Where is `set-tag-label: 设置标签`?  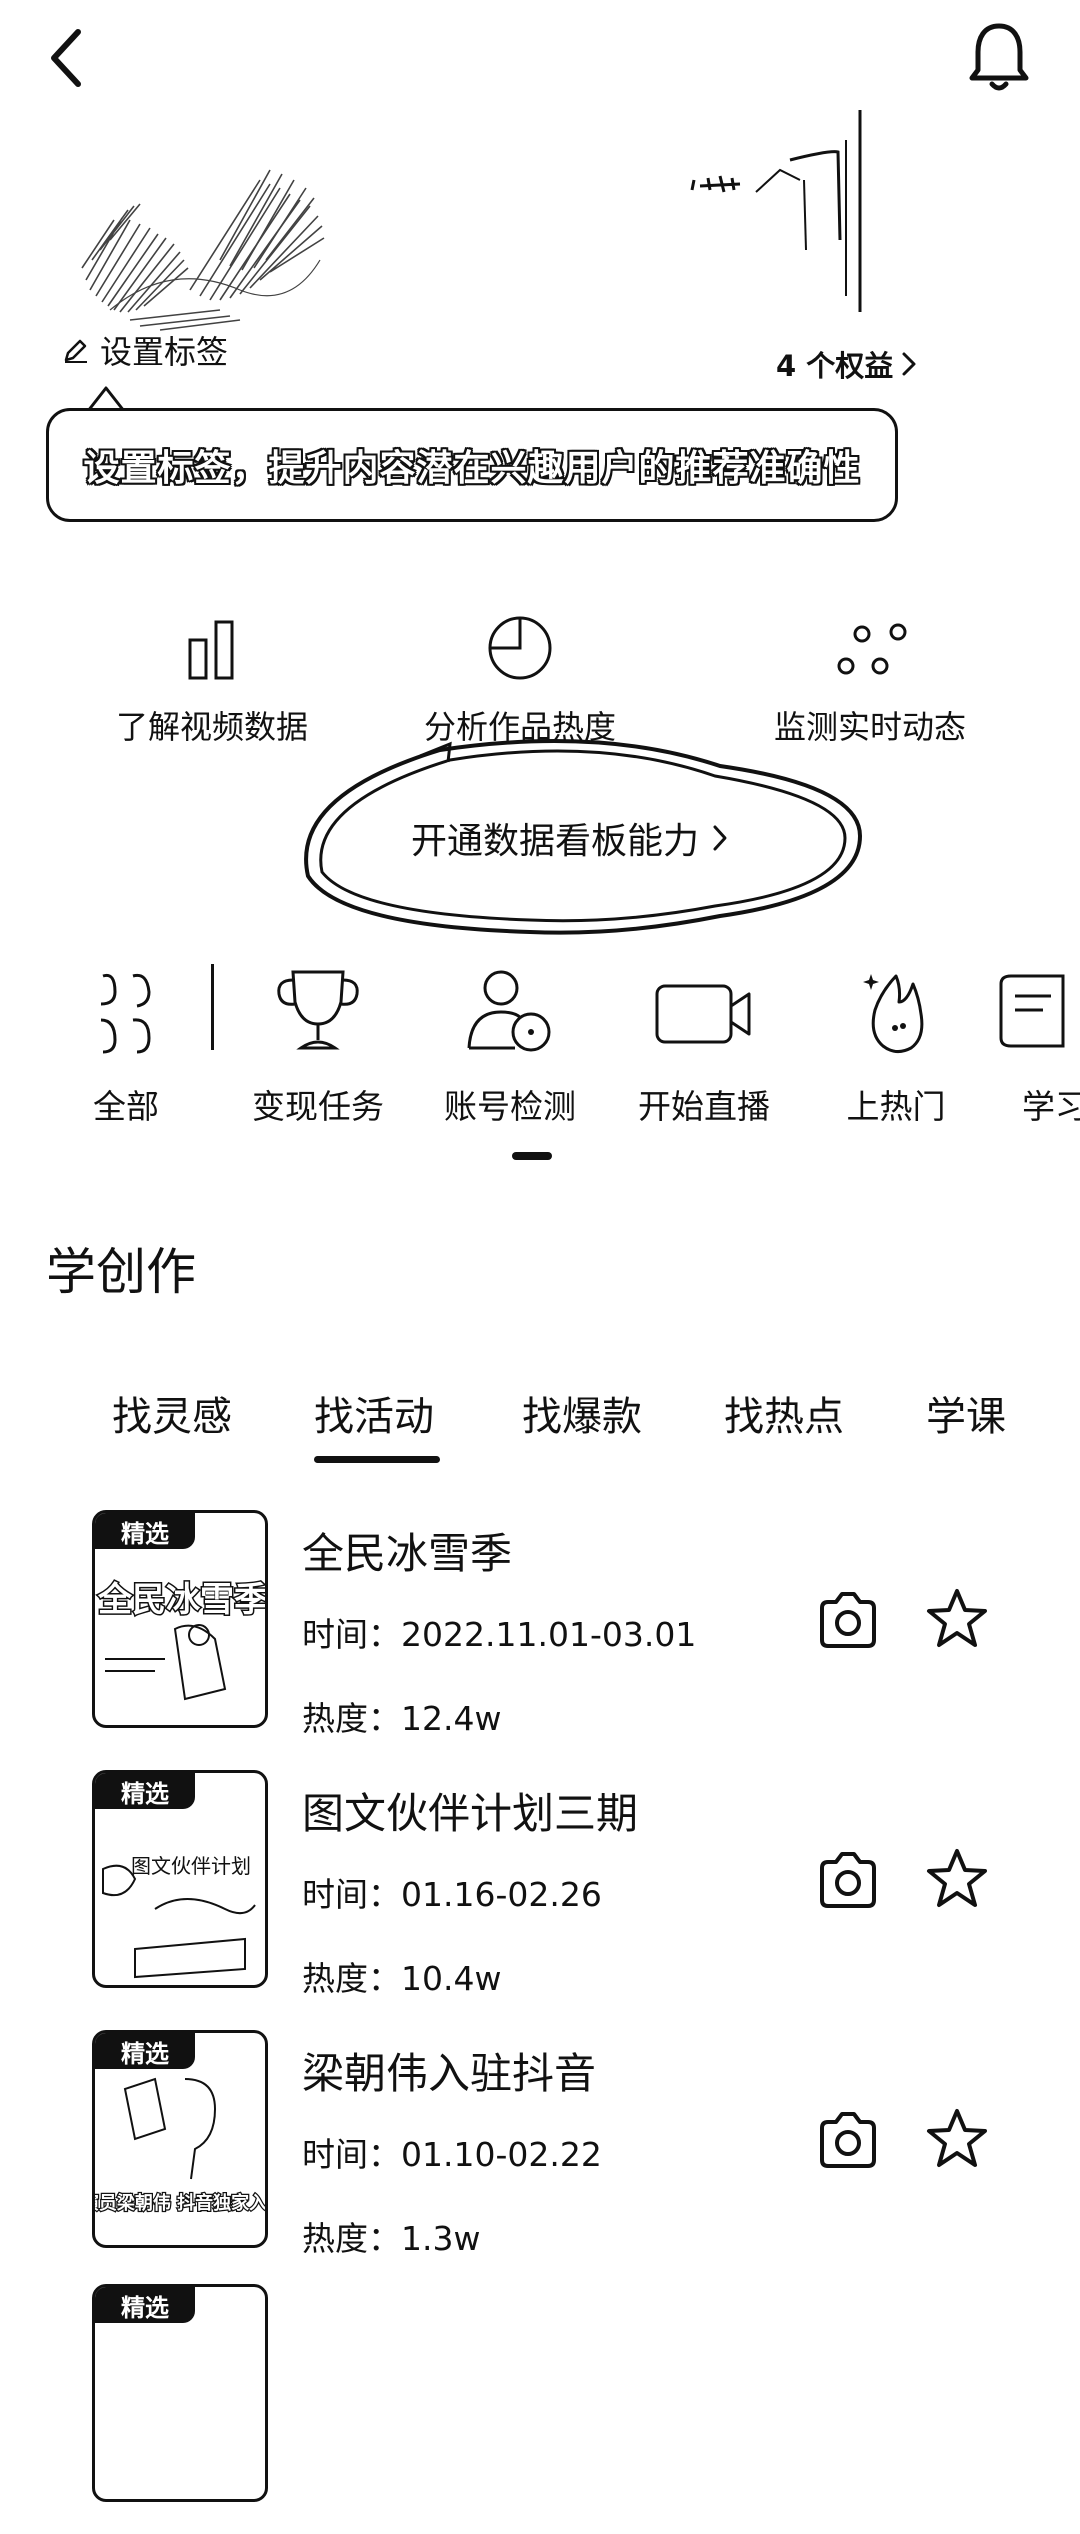 set-tag-label: 设置标签 is located at coordinates (164, 352).